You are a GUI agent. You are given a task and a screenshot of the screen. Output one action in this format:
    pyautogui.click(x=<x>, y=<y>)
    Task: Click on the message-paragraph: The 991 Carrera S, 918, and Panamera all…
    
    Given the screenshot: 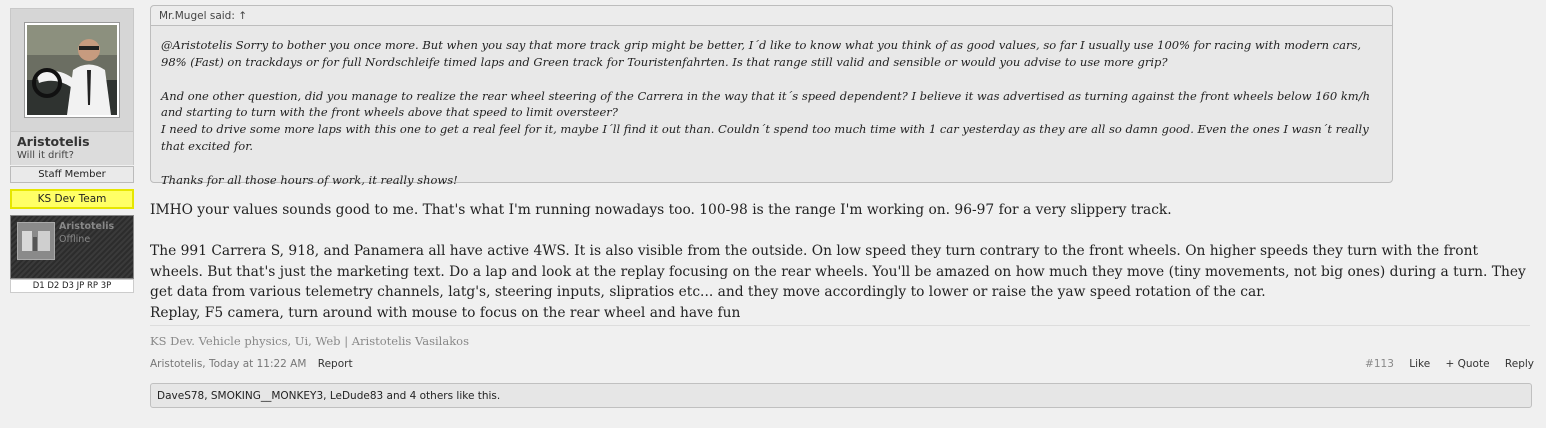 What is the action you would take?
    pyautogui.click(x=838, y=271)
    